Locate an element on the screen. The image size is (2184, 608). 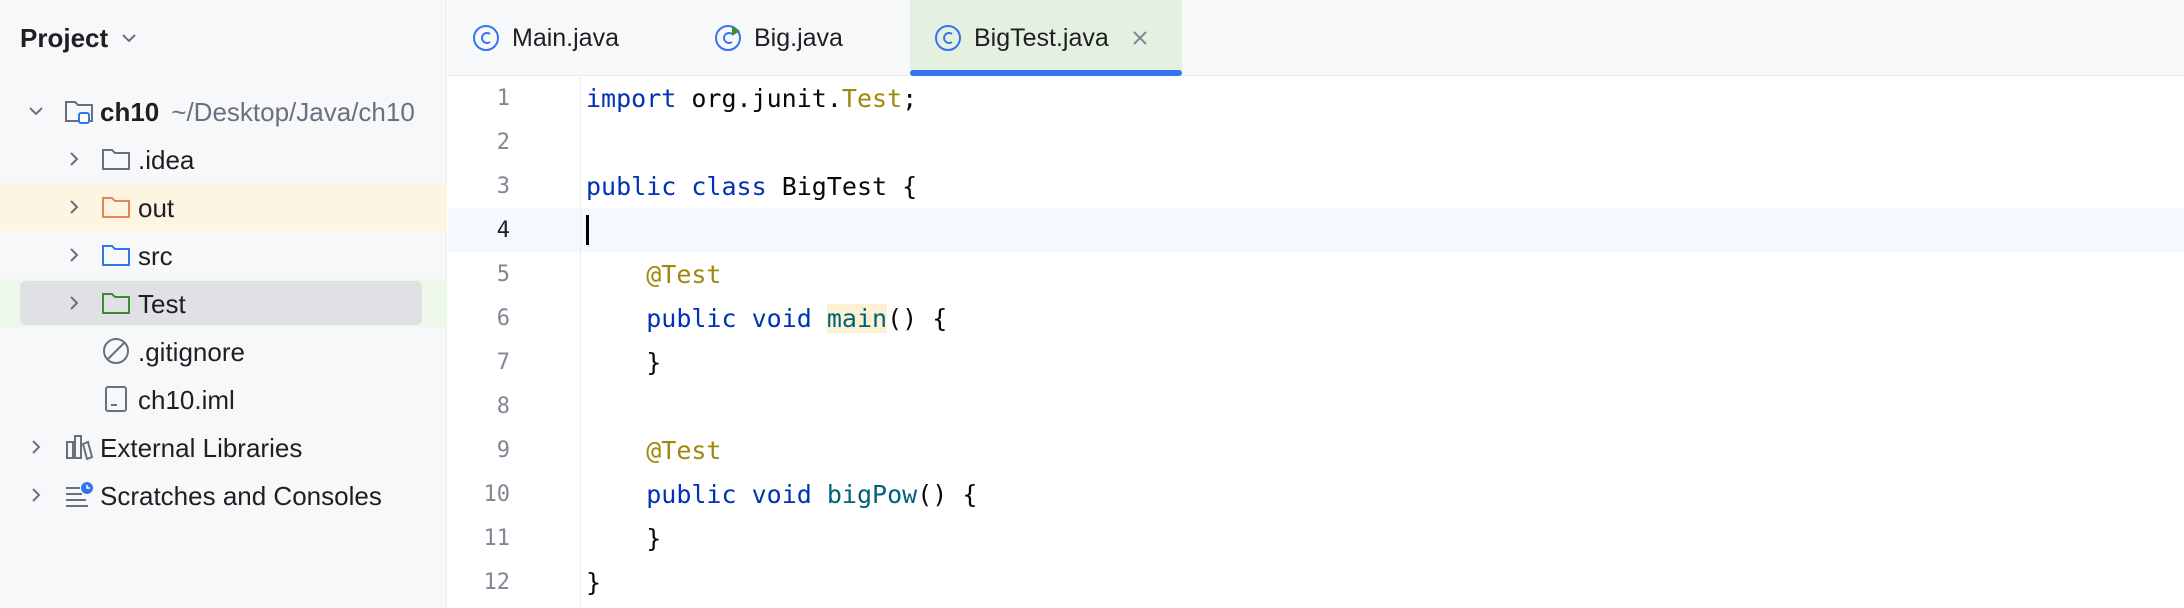
line-number: 2 is located at coordinates (503, 142).